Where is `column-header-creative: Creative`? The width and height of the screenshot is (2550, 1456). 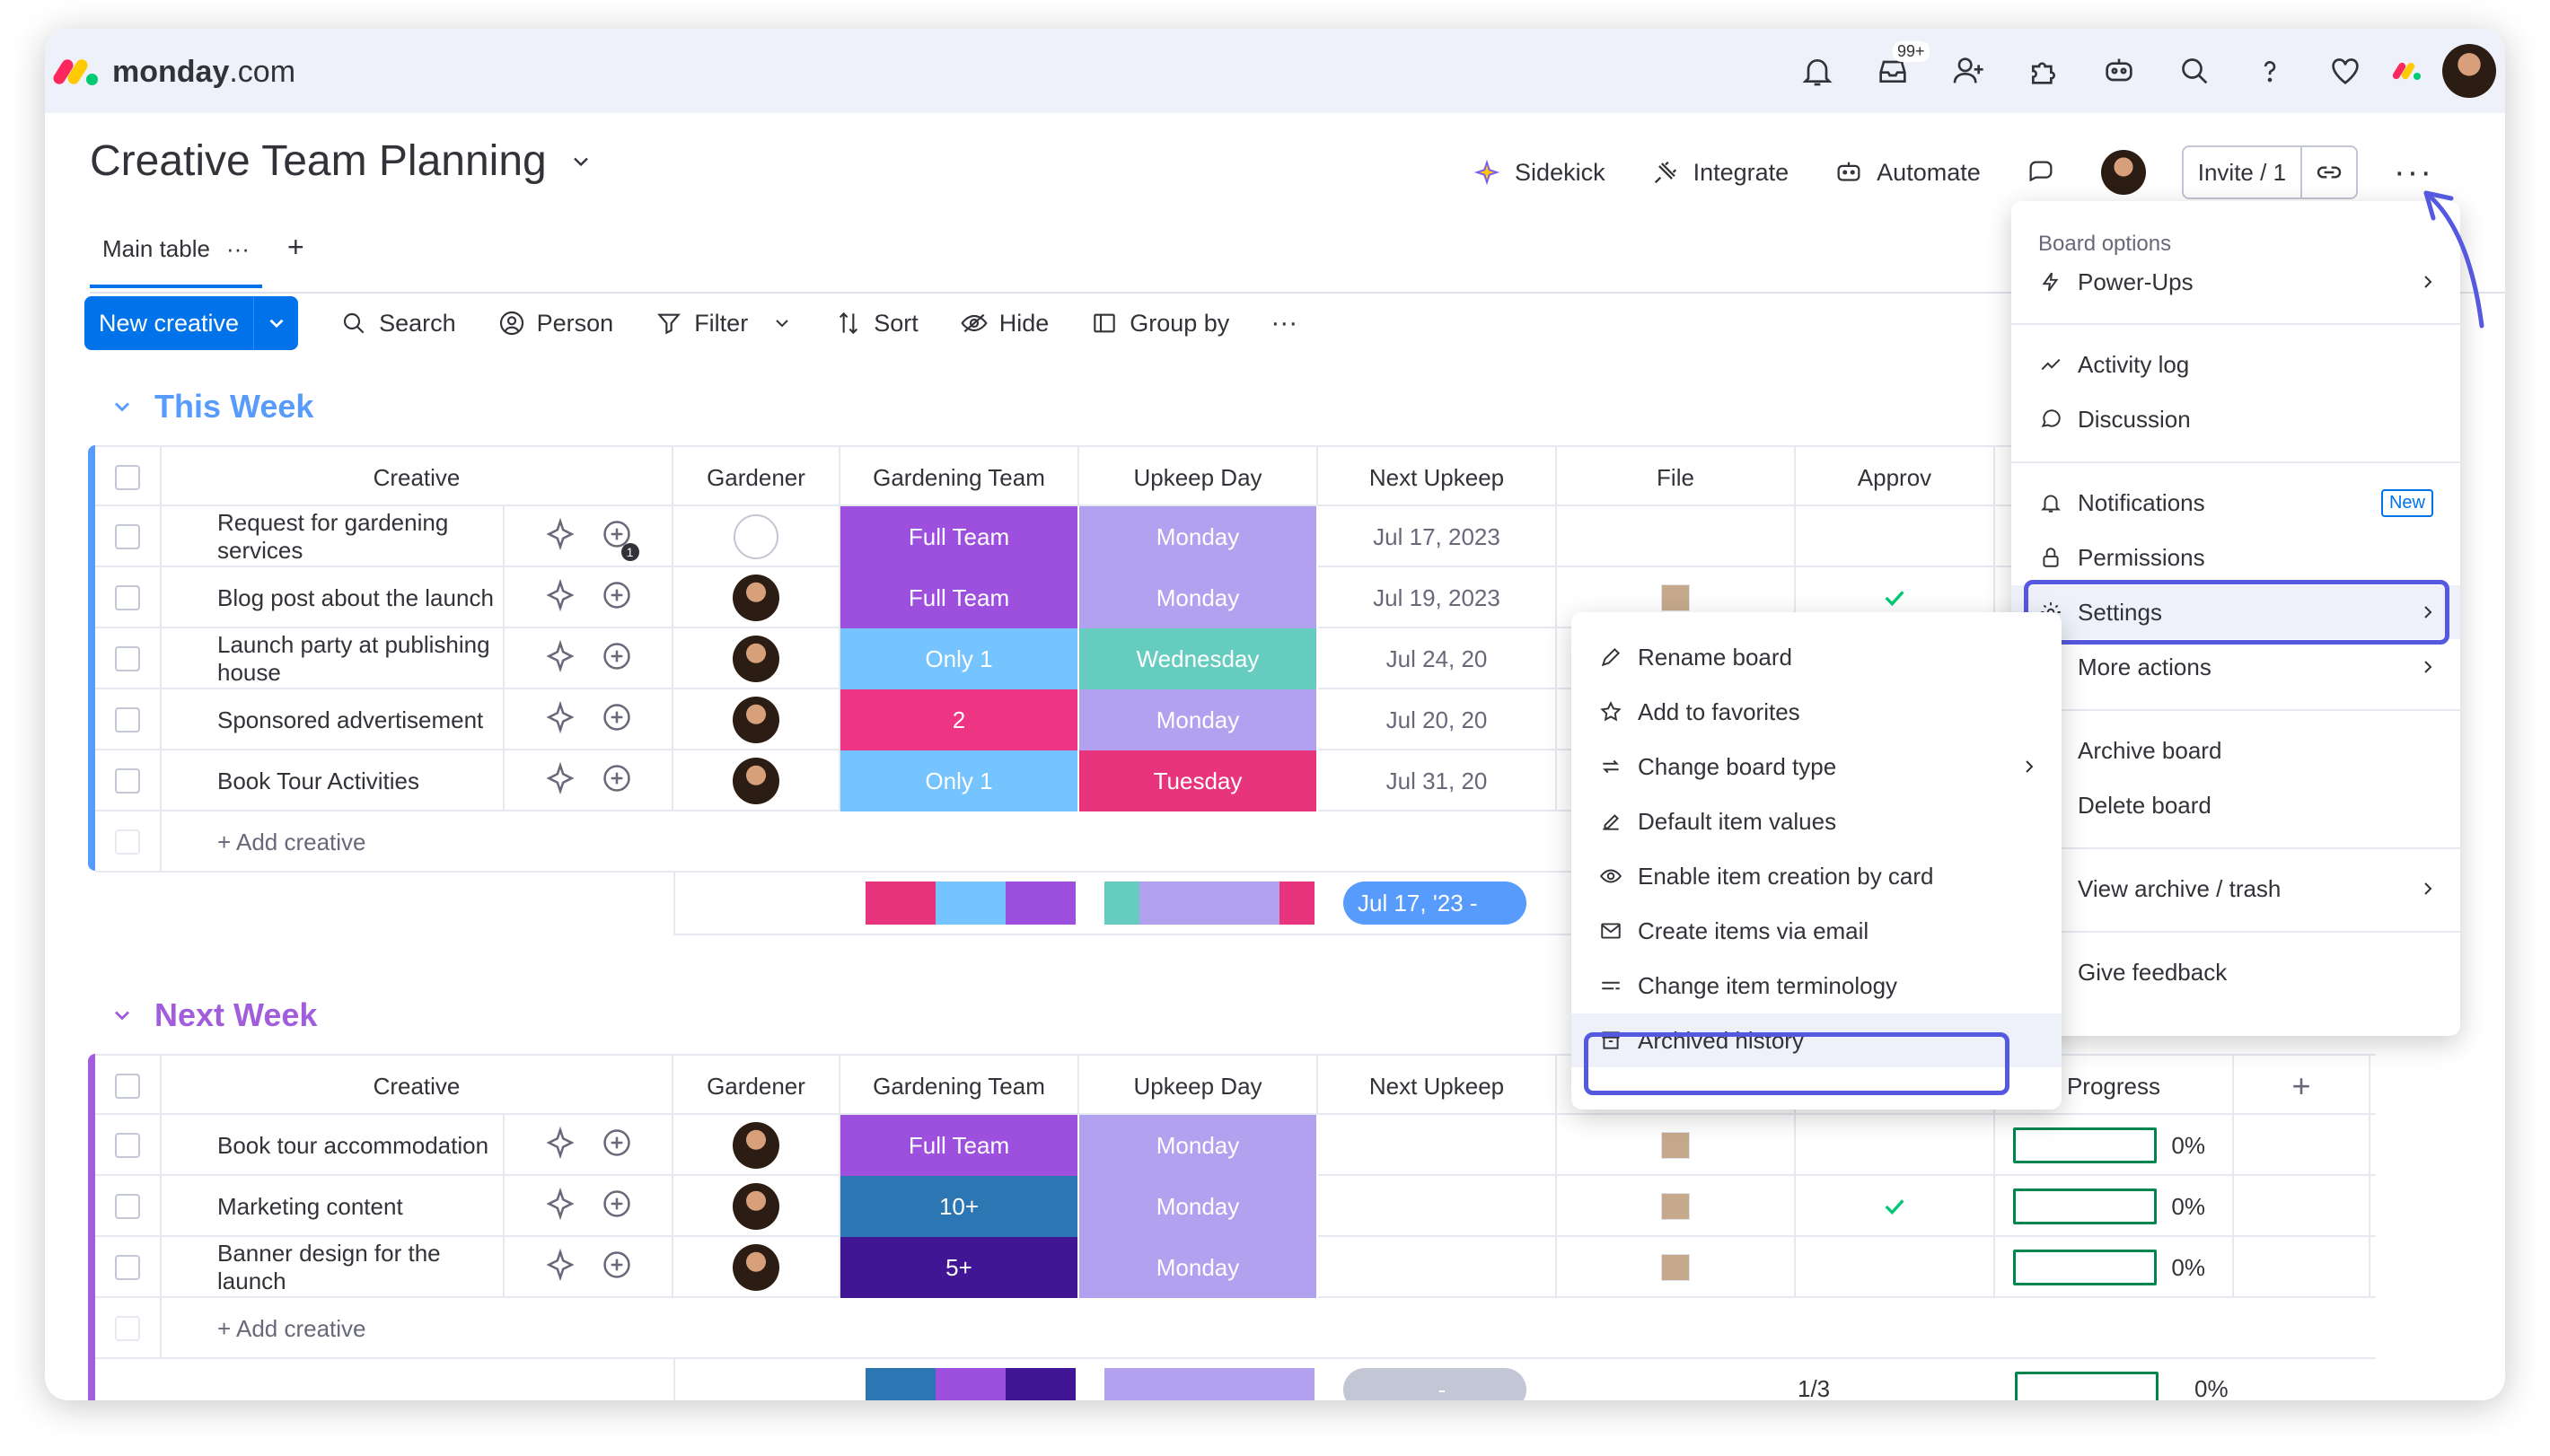
column-header-creative: Creative is located at coordinates (417, 1086).